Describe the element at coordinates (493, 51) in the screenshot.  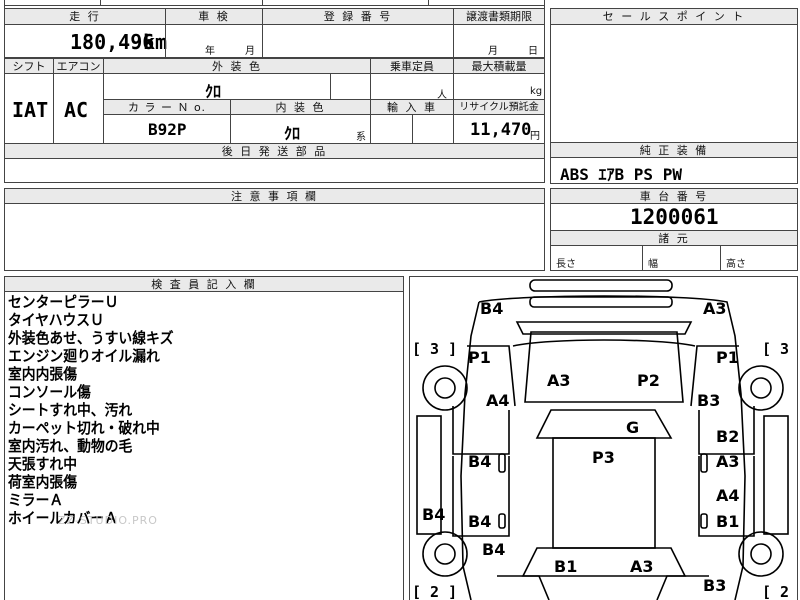
I see `transfer-month: 月` at that location.